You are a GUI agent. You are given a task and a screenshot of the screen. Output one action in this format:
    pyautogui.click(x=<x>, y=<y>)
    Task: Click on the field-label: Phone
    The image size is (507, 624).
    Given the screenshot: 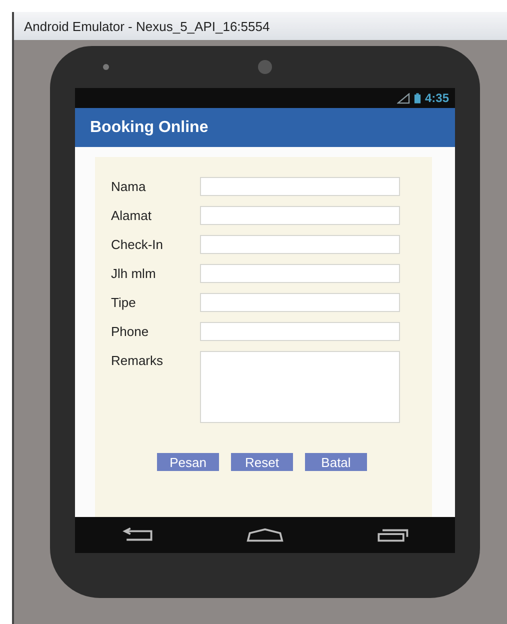 What is the action you would take?
    pyautogui.click(x=130, y=332)
    